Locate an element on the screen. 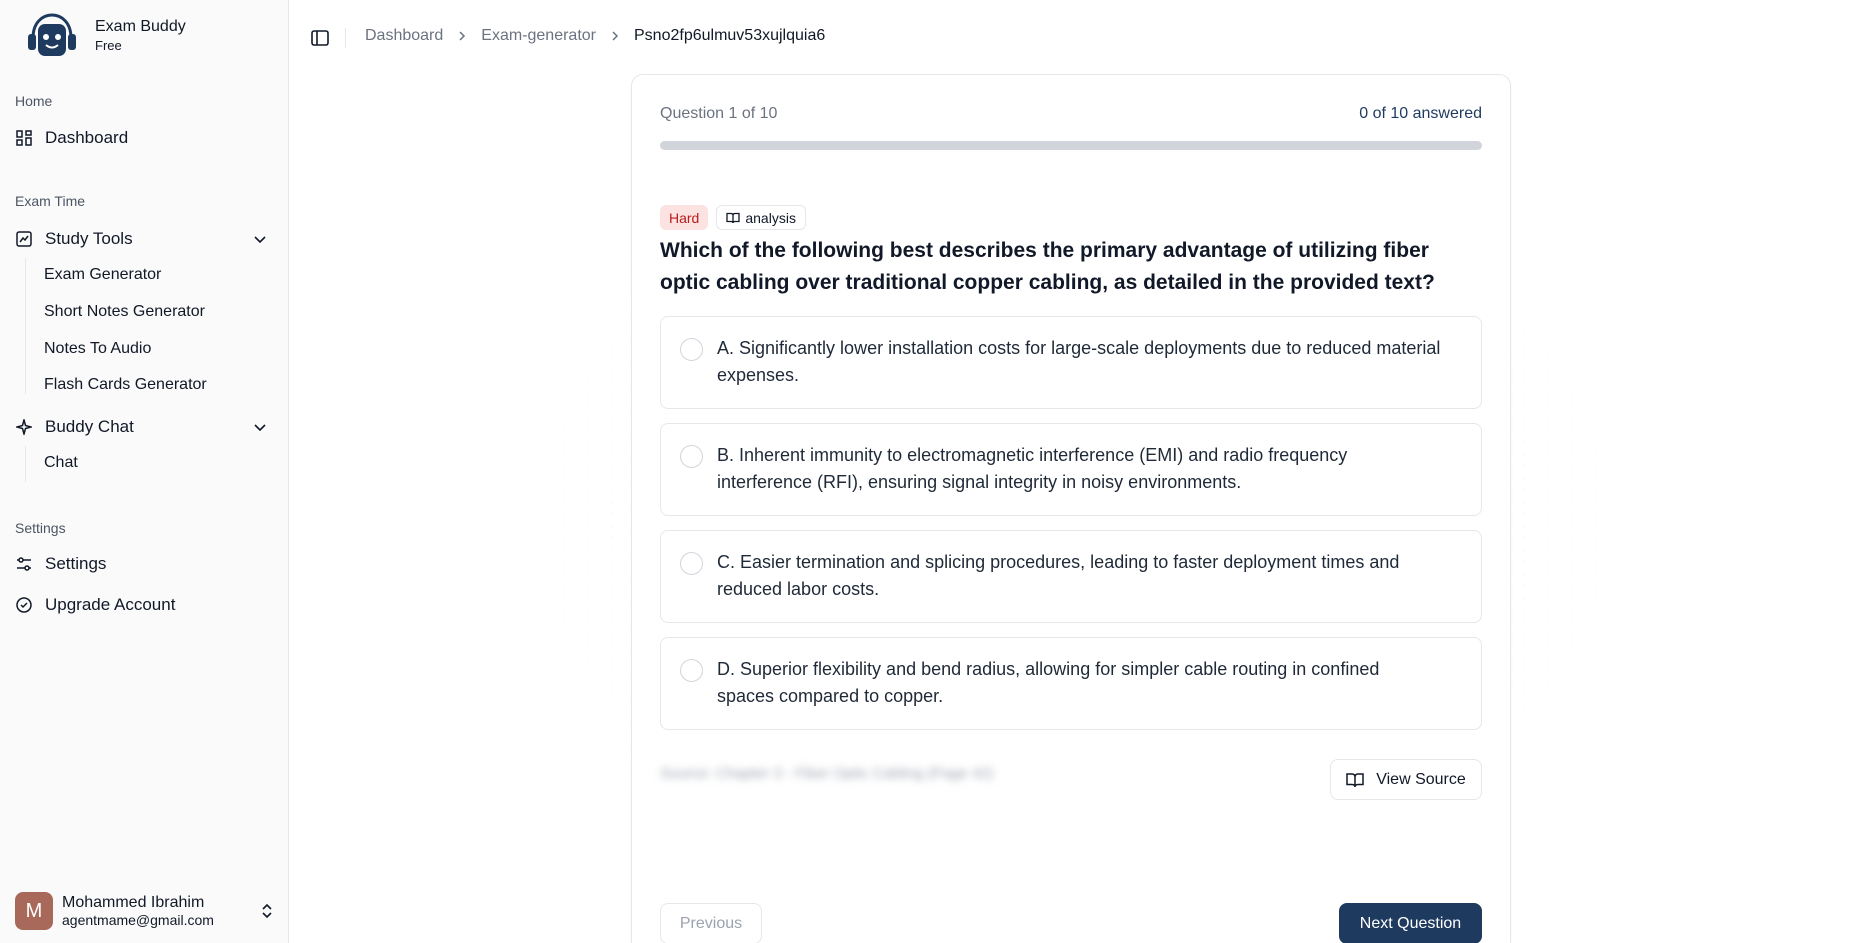 The width and height of the screenshot is (1853, 943). brand: Exam Buddy Free is located at coordinates (105, 36).